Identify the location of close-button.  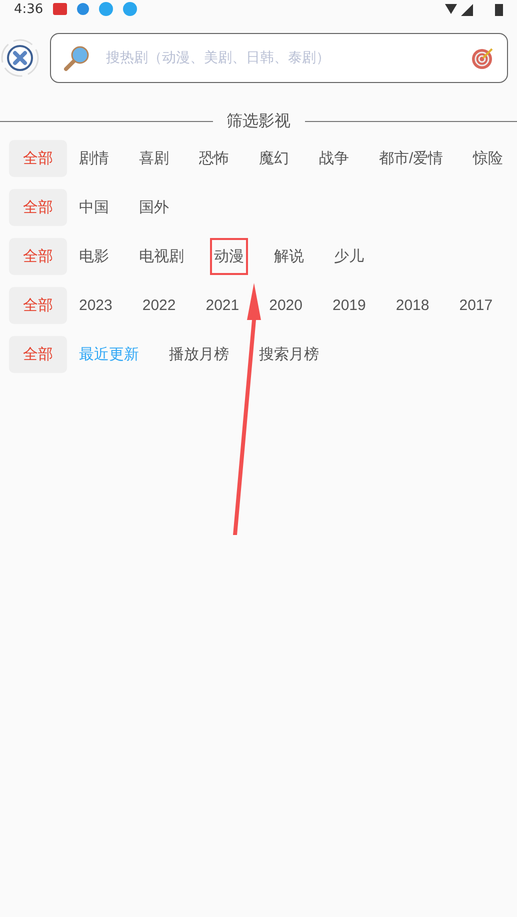
(20, 58).